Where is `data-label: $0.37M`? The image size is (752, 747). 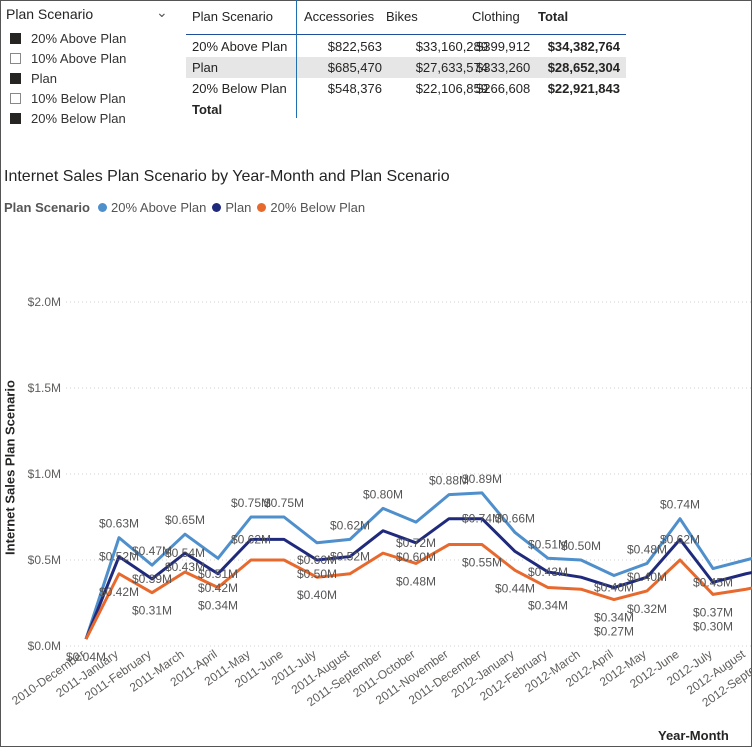
data-label: $0.37M is located at coordinates (713, 612).